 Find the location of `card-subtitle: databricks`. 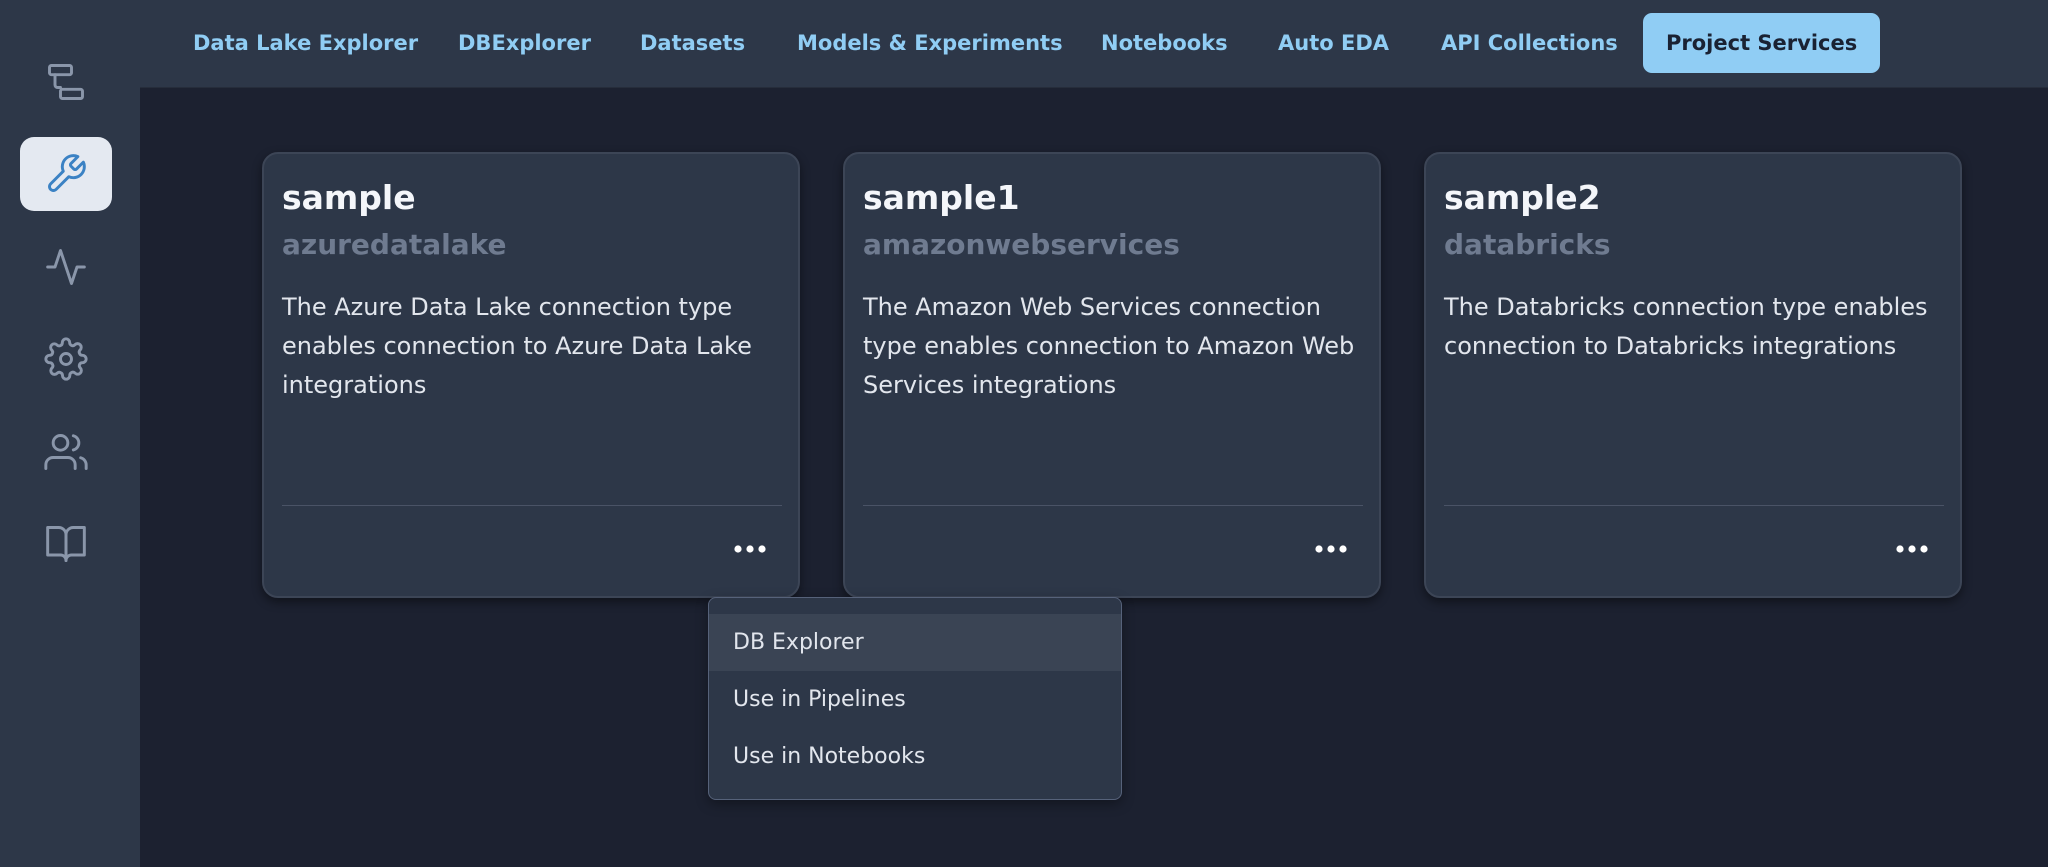

card-subtitle: databricks is located at coordinates (1527, 244).